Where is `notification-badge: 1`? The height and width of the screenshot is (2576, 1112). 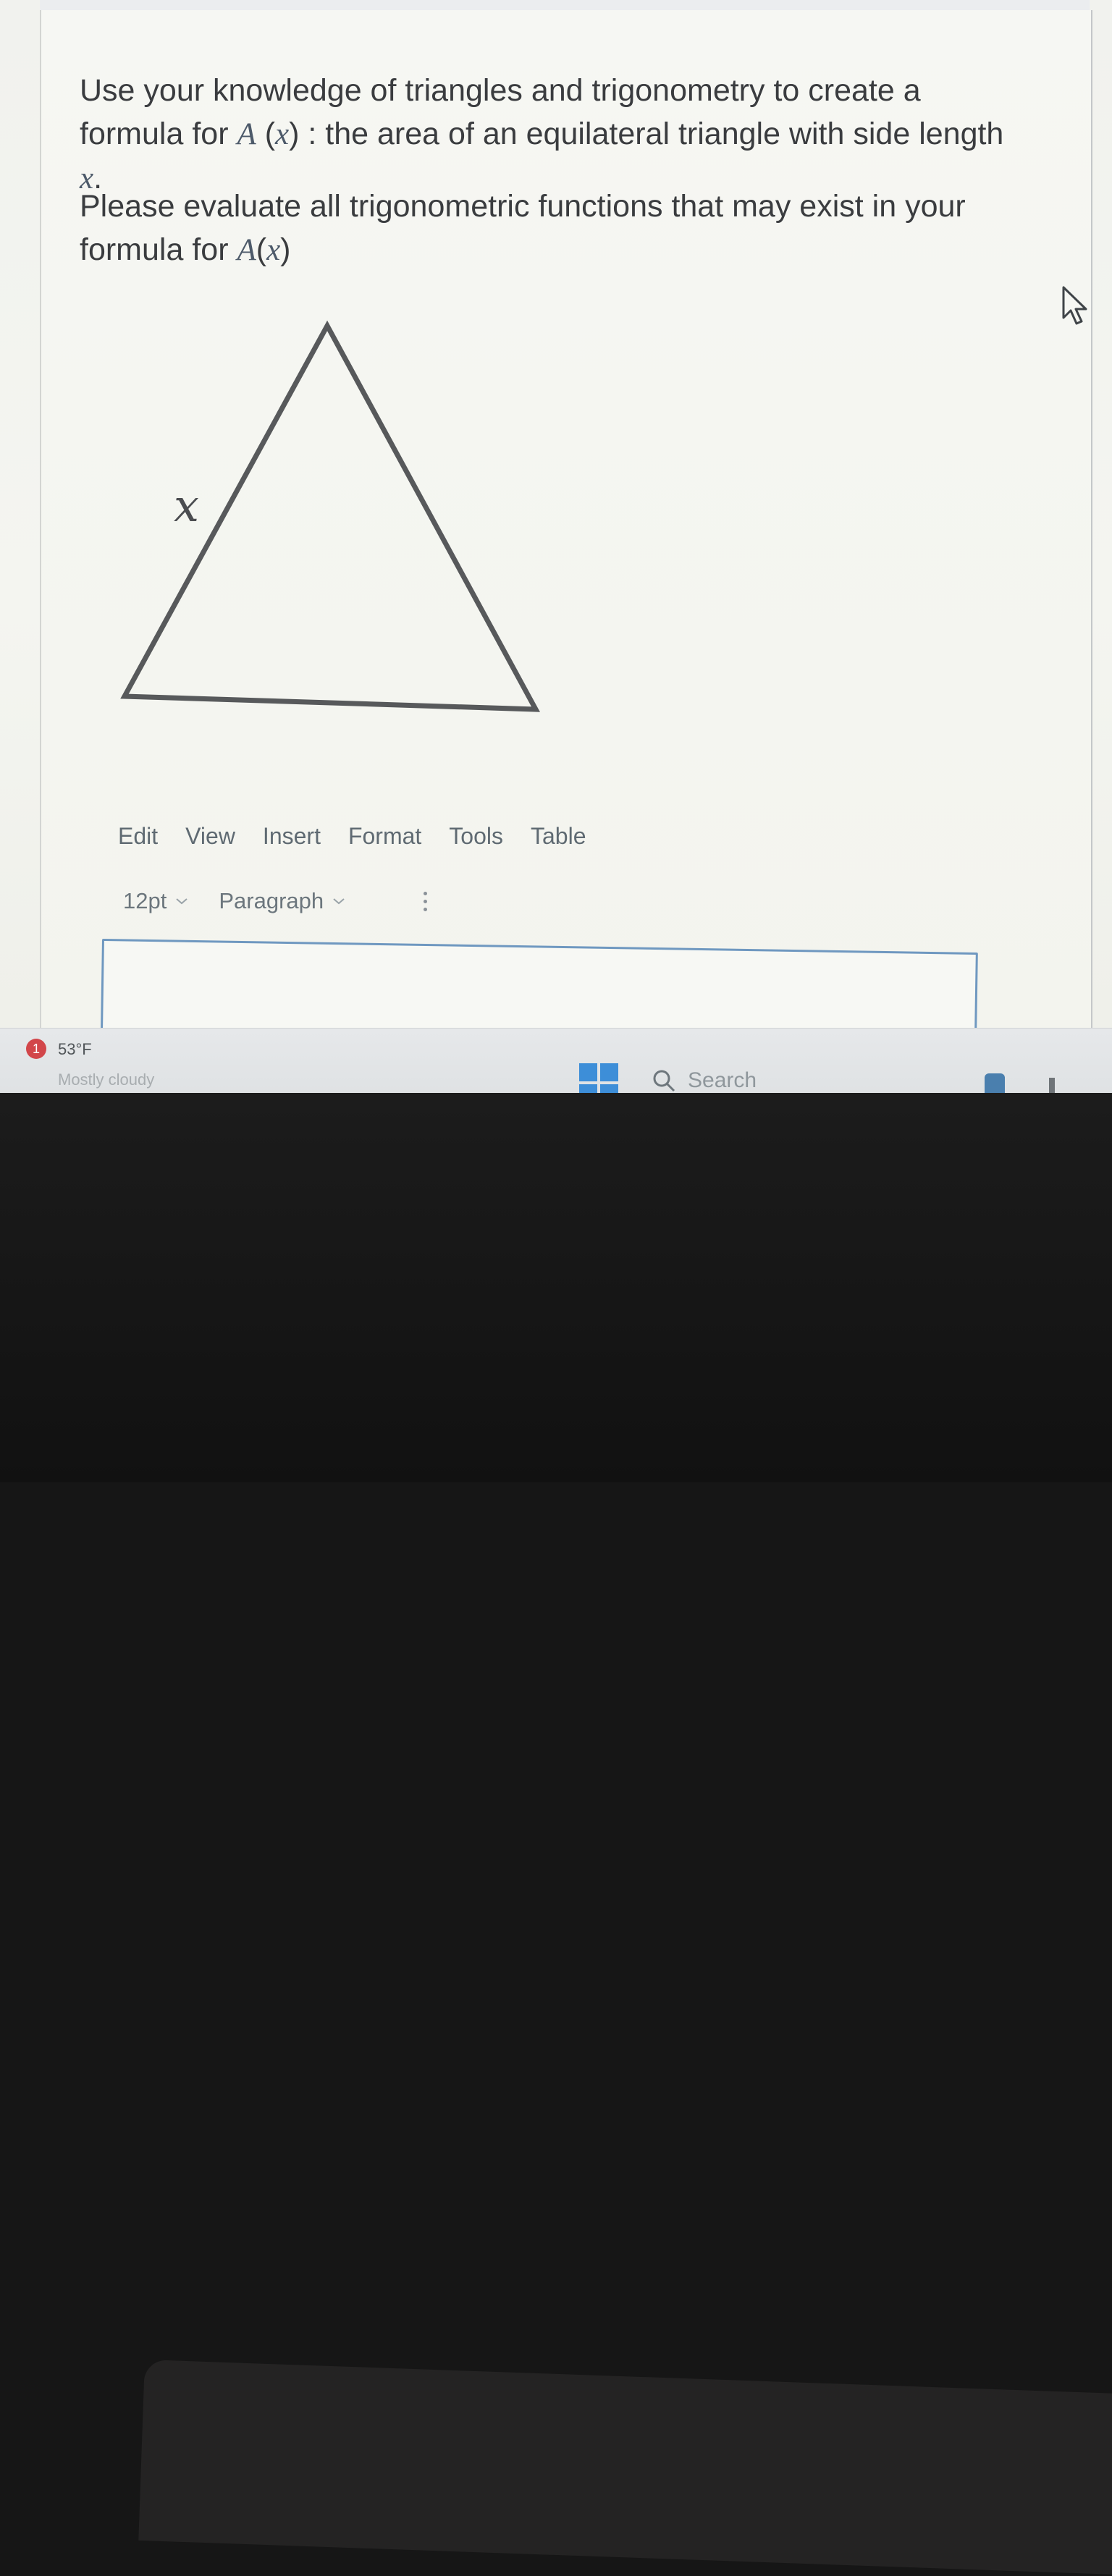
notification-badge: 1 is located at coordinates (36, 1049).